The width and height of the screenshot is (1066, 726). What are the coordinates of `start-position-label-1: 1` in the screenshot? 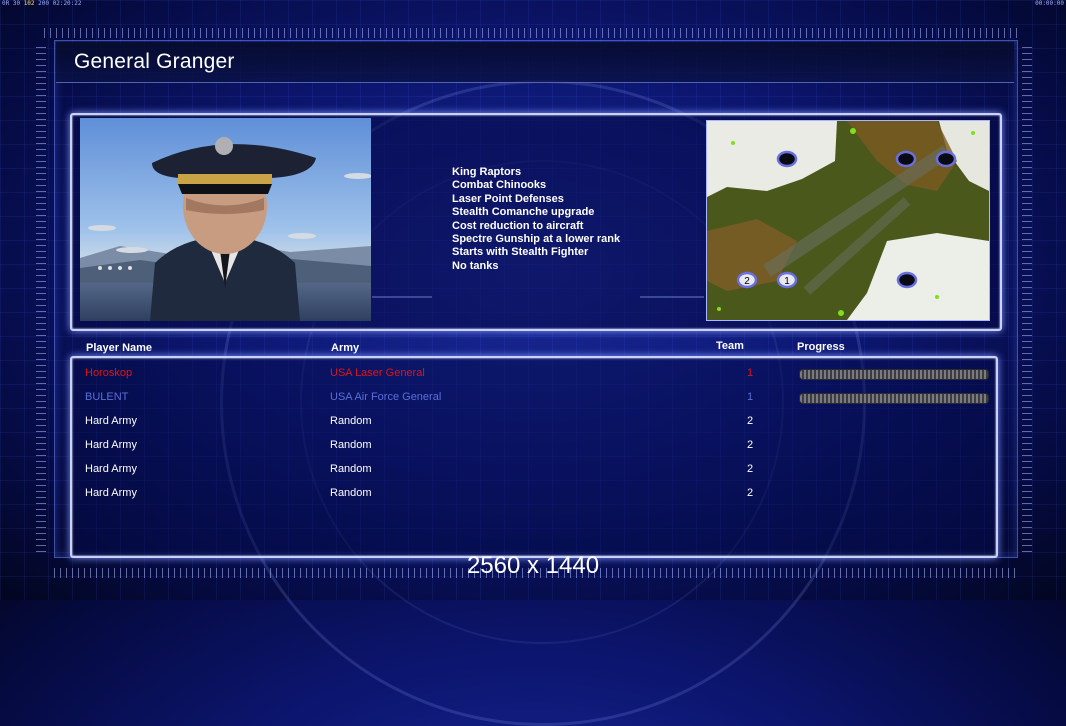 It's located at (787, 281).